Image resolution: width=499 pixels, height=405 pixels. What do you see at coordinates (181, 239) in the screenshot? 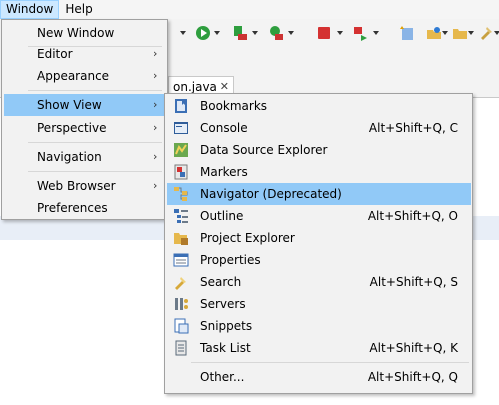
I see `project-explorer-icon` at bounding box center [181, 239].